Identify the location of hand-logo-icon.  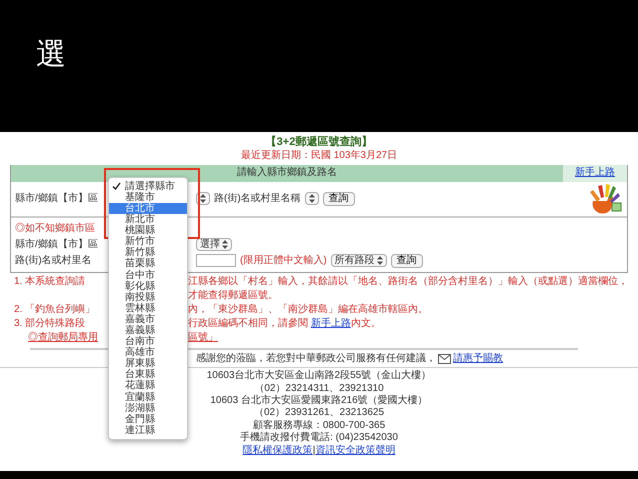
(605, 198).